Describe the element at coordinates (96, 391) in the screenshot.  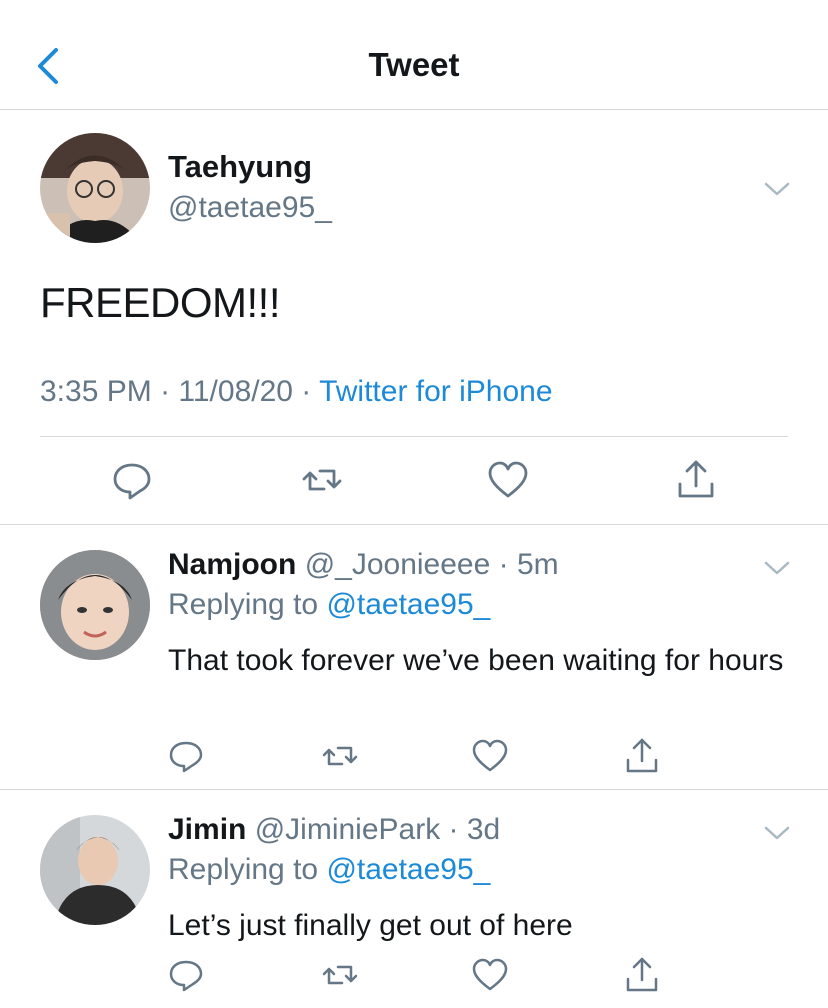
I see `tweet-time: 3:35 PM` at that location.